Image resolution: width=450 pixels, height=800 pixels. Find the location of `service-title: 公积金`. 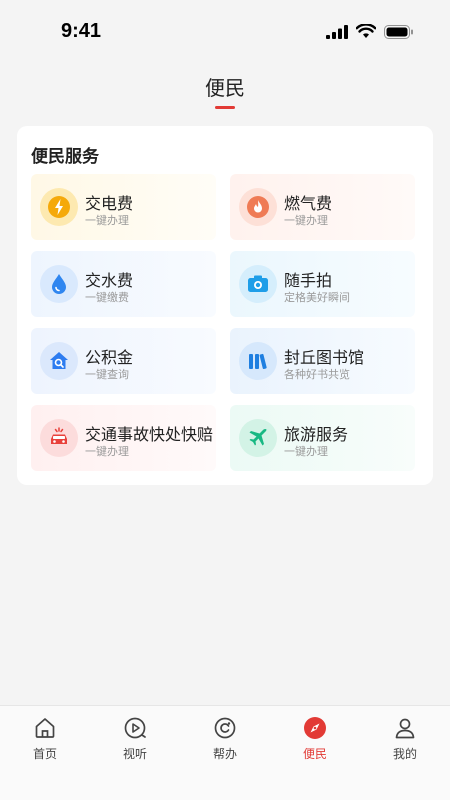

service-title: 公积金 is located at coordinates (109, 357).